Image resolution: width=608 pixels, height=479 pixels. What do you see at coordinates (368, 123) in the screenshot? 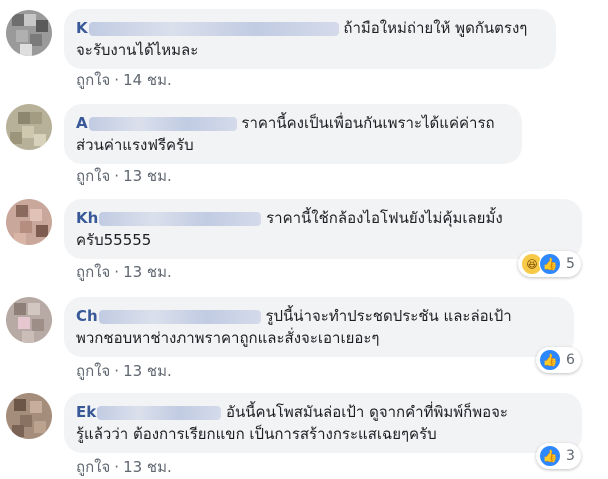
I see `comment-text: ราคานี้คงเป็นเพื่อนกันเพราะได้แค่ค่ารถ` at bounding box center [368, 123].